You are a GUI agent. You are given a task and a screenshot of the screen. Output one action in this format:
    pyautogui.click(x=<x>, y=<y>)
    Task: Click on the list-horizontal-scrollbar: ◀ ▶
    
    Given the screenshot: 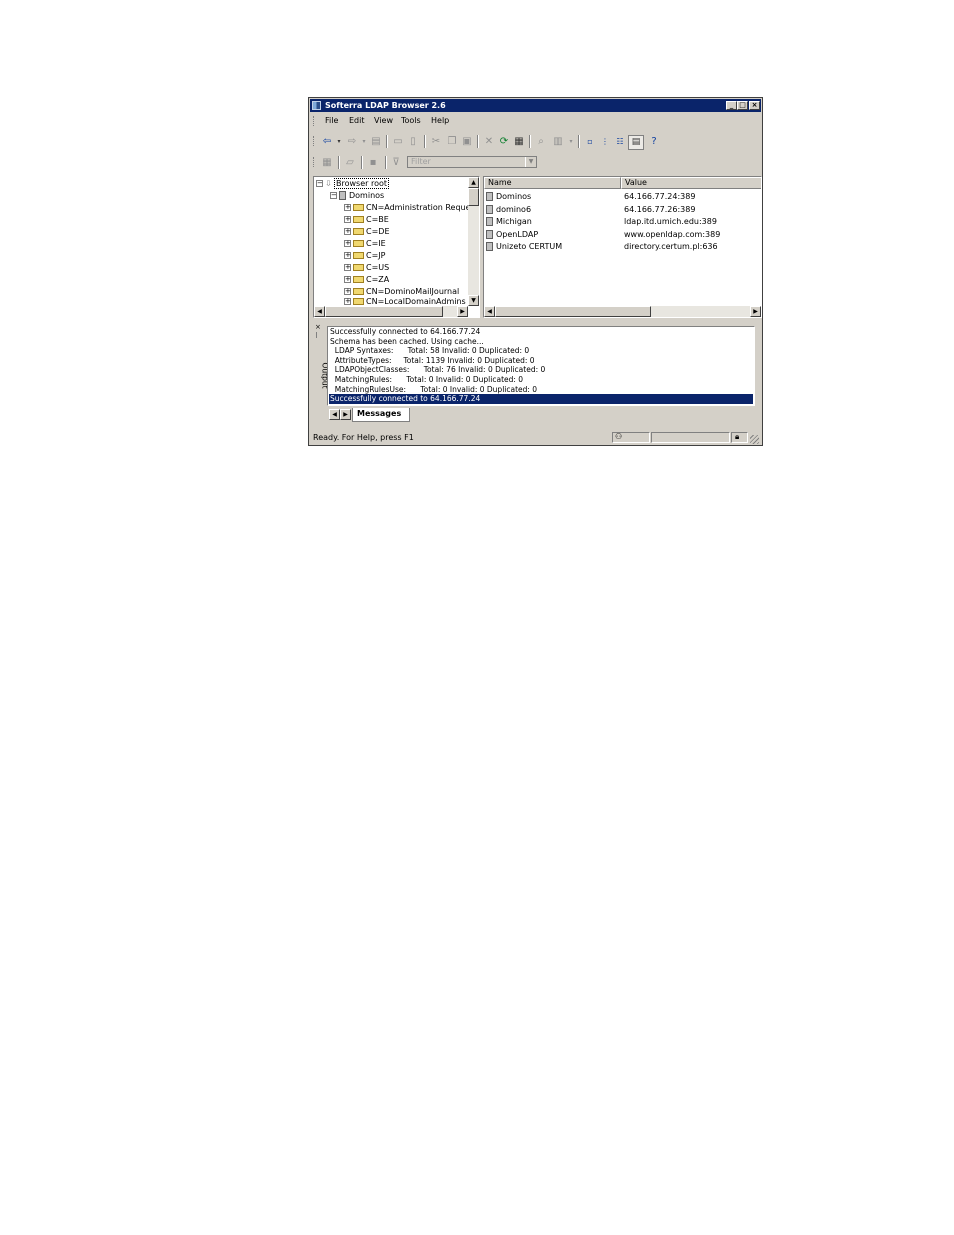 What is the action you would take?
    pyautogui.click(x=622, y=311)
    